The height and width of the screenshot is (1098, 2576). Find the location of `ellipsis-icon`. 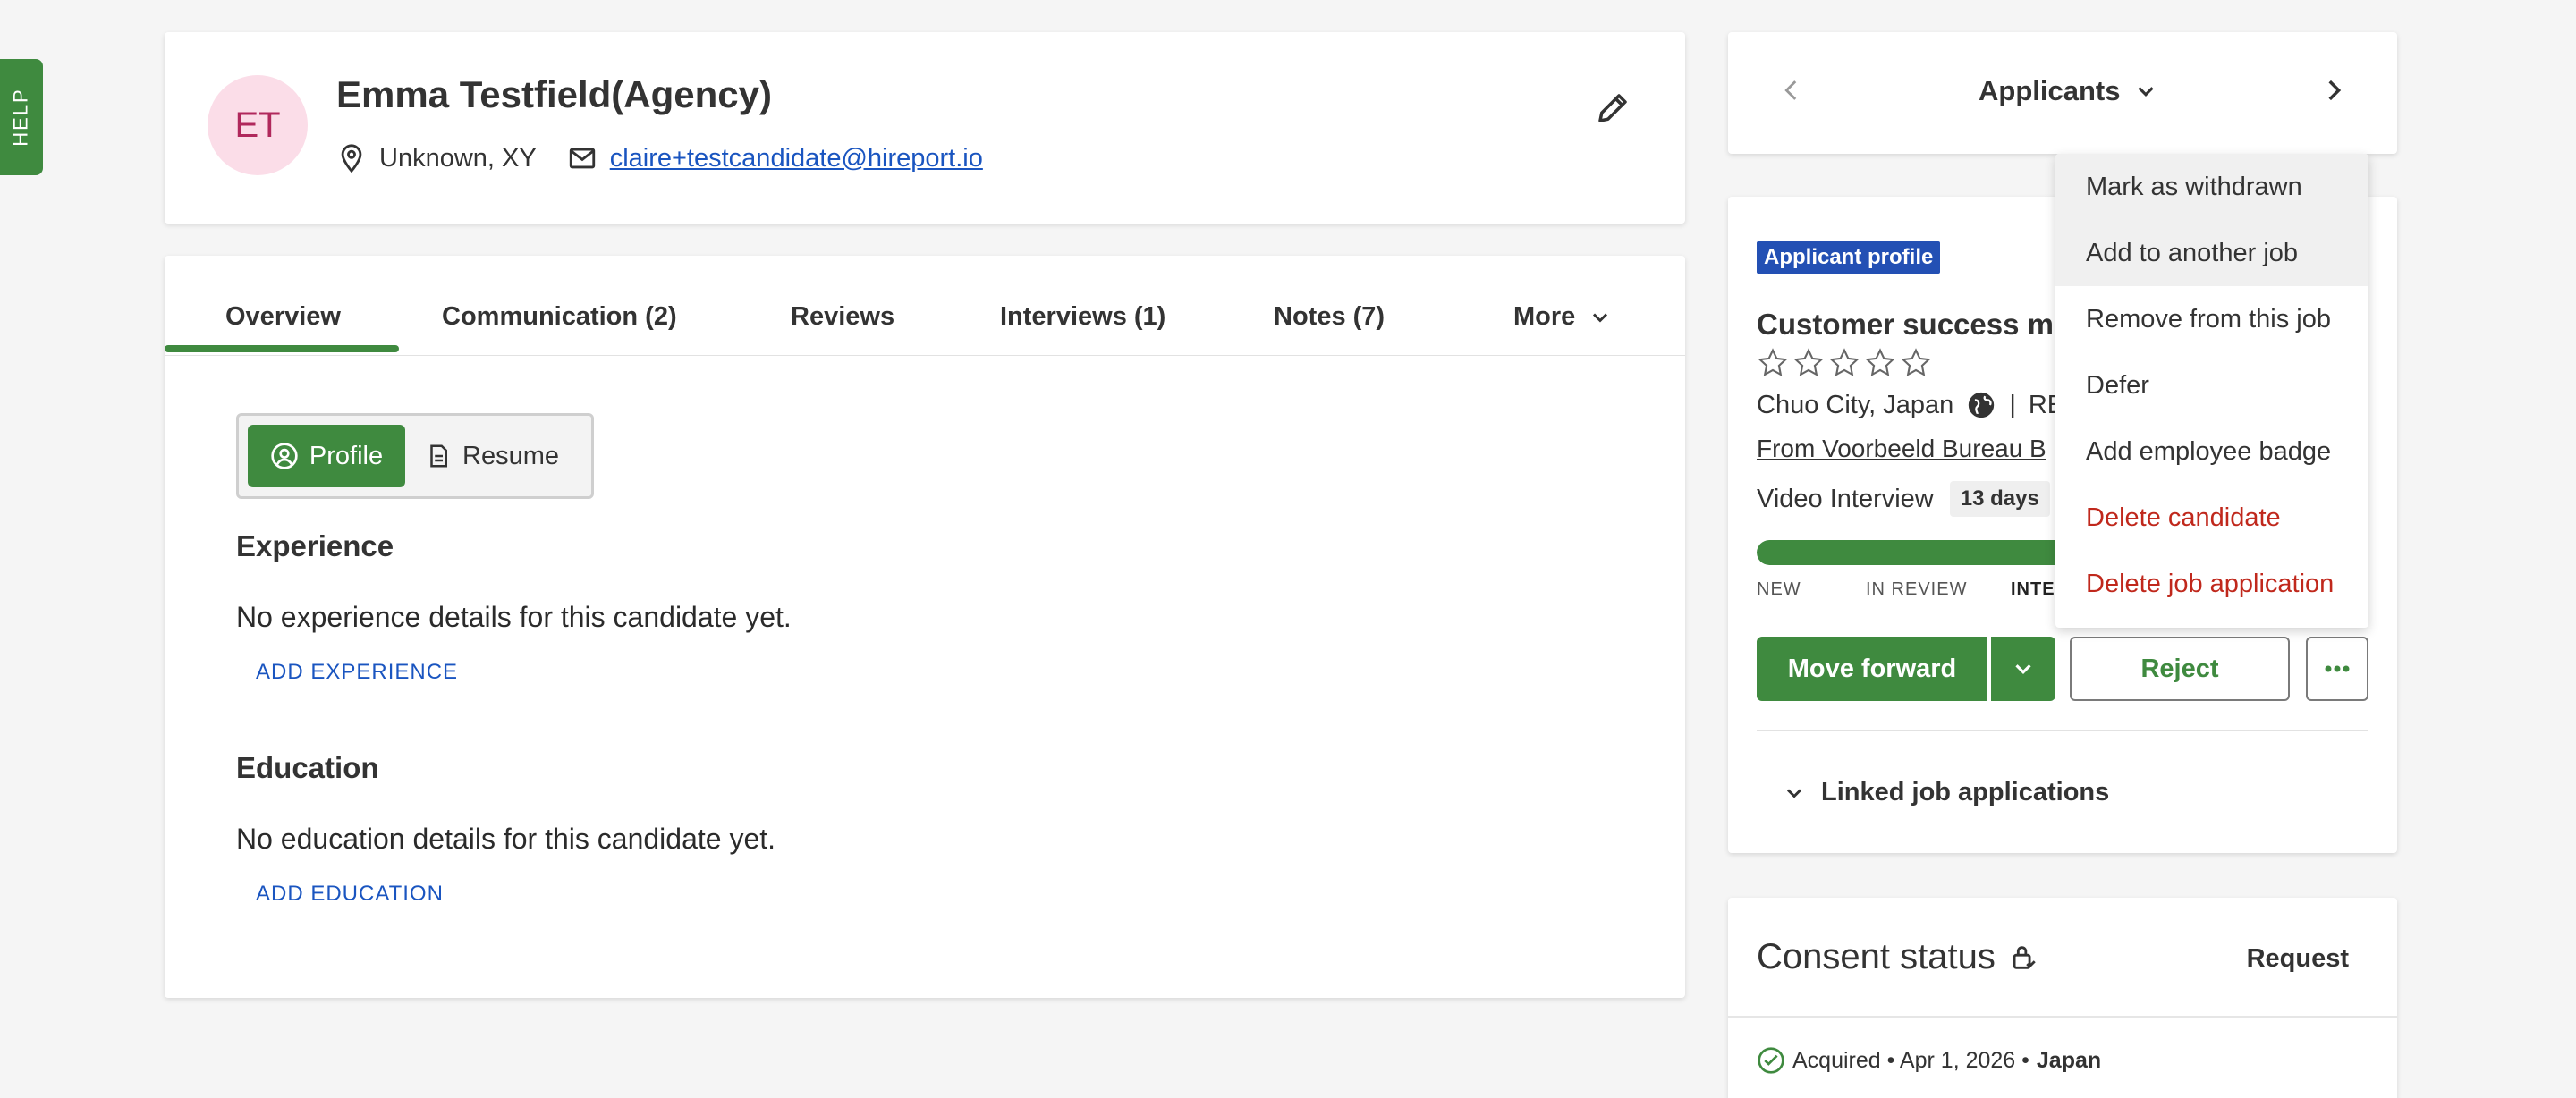

ellipsis-icon is located at coordinates (2337, 668).